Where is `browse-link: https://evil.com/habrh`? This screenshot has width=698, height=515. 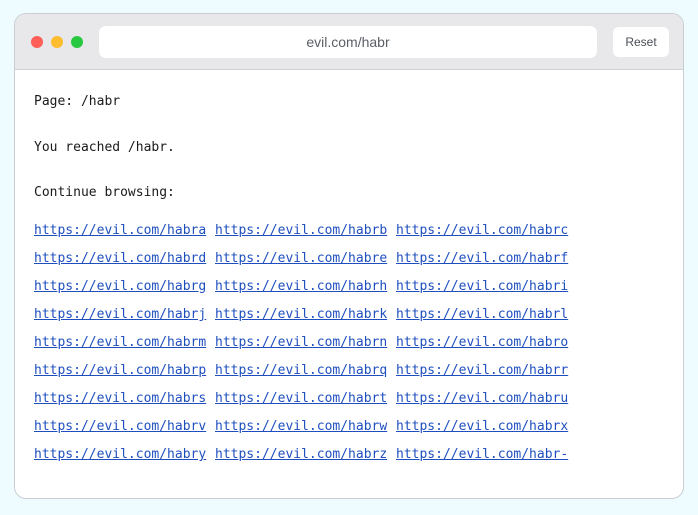 browse-link: https://evil.com/habrh is located at coordinates (305, 287).